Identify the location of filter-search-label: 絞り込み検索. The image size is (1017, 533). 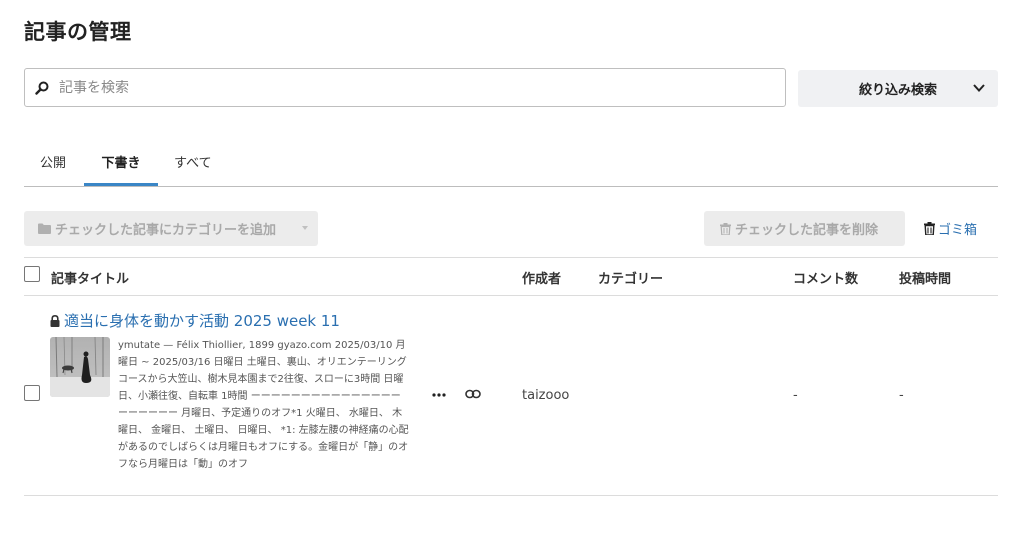
(897, 90).